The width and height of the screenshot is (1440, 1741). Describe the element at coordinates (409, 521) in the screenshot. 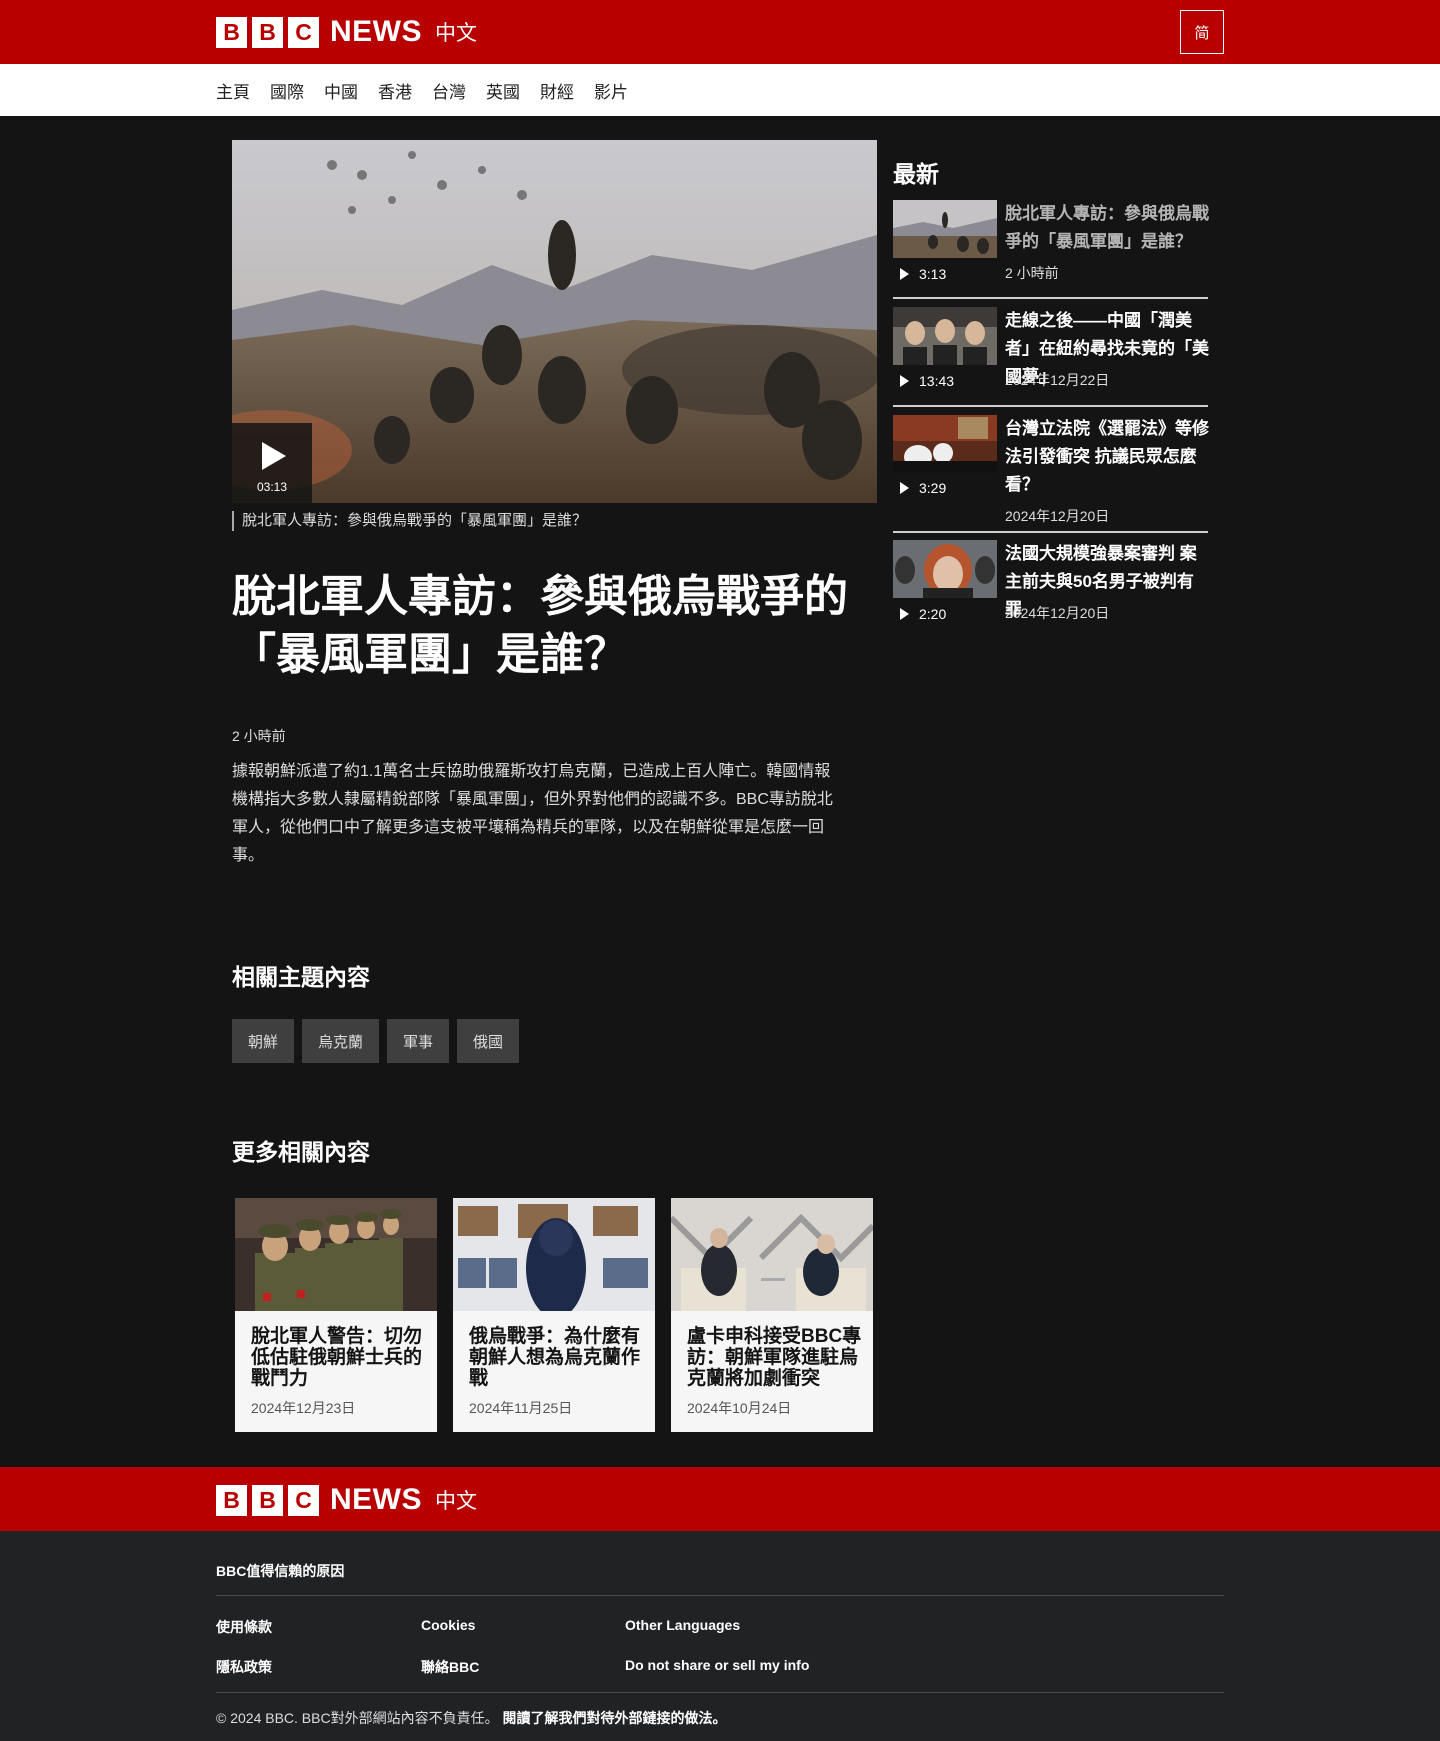

I see `video-caption: 脫北軍人專訪：參與俄烏戰爭的「暴風軍團」是誰？` at that location.